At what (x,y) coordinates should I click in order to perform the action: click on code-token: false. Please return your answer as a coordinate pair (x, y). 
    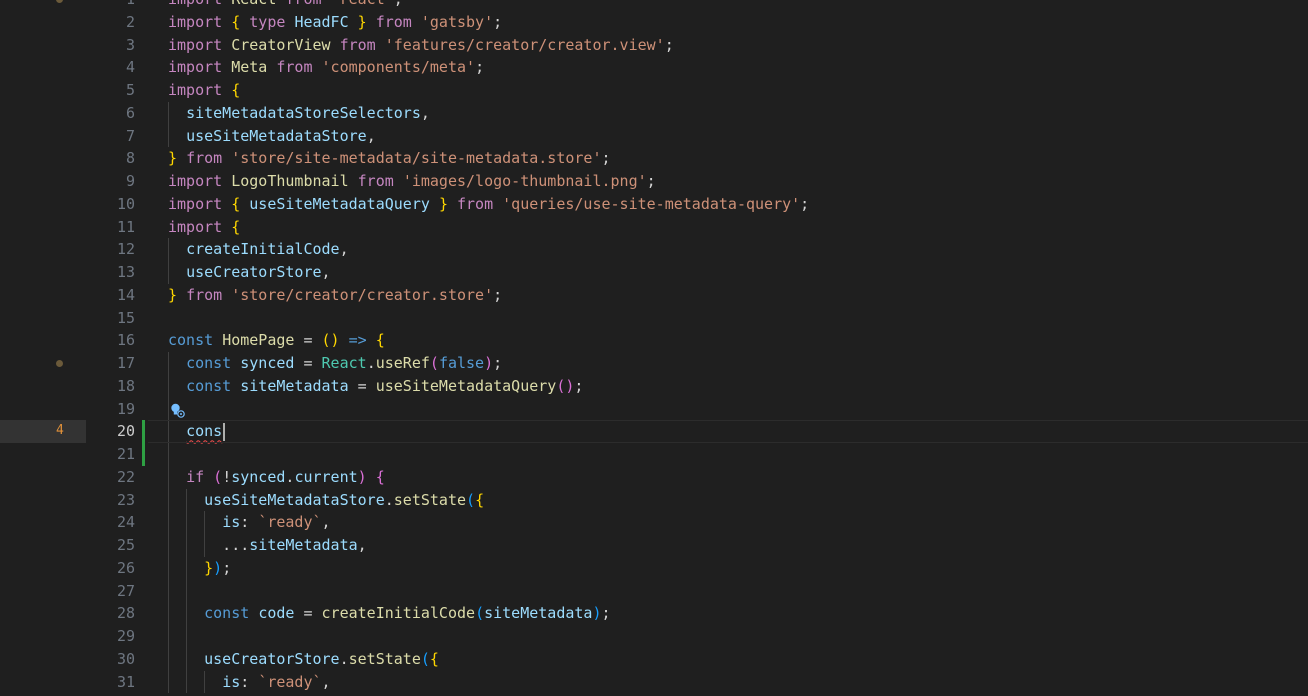
    Looking at the image, I should click on (461, 363).